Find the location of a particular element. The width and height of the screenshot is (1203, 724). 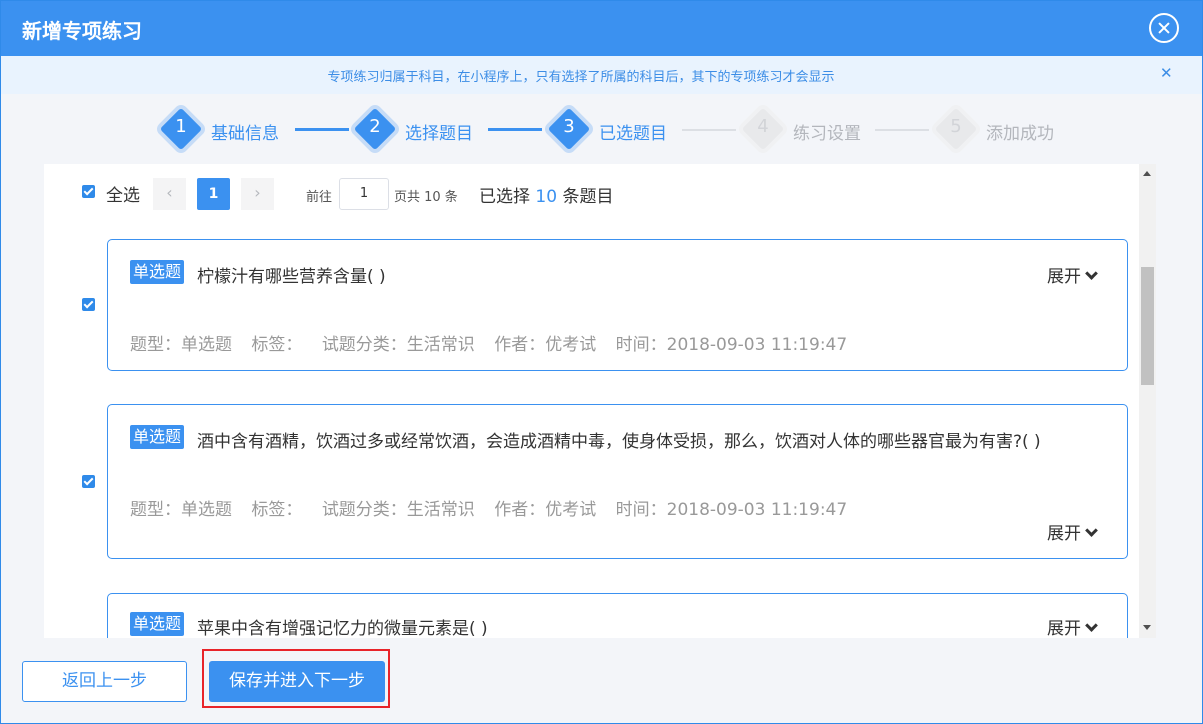

page-1-button: 1 is located at coordinates (213, 194).